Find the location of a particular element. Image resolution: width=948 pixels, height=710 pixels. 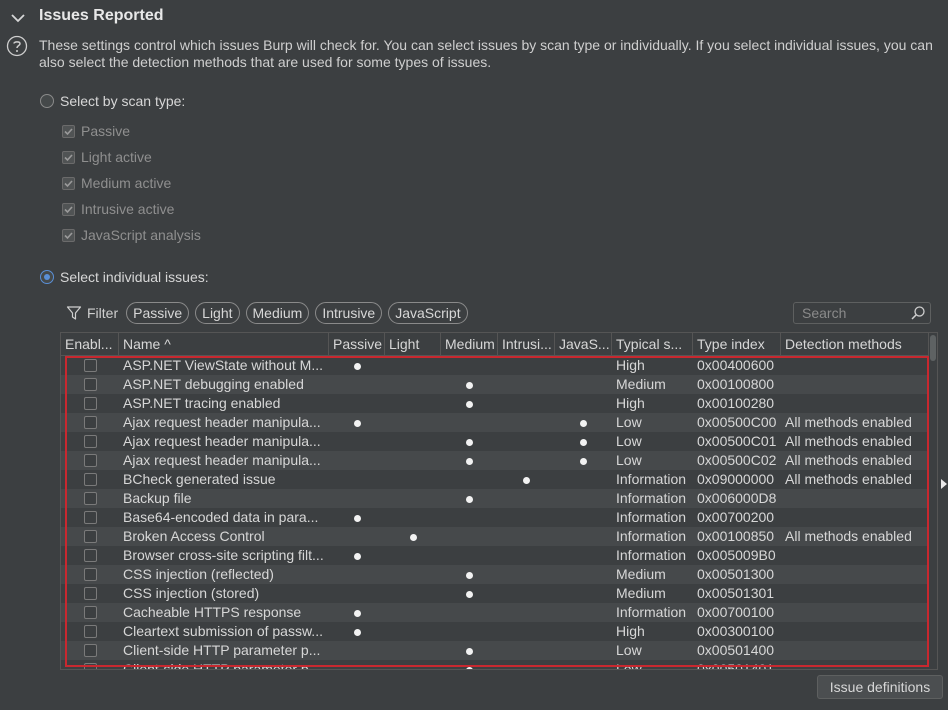

cell-light is located at coordinates (413, 555).